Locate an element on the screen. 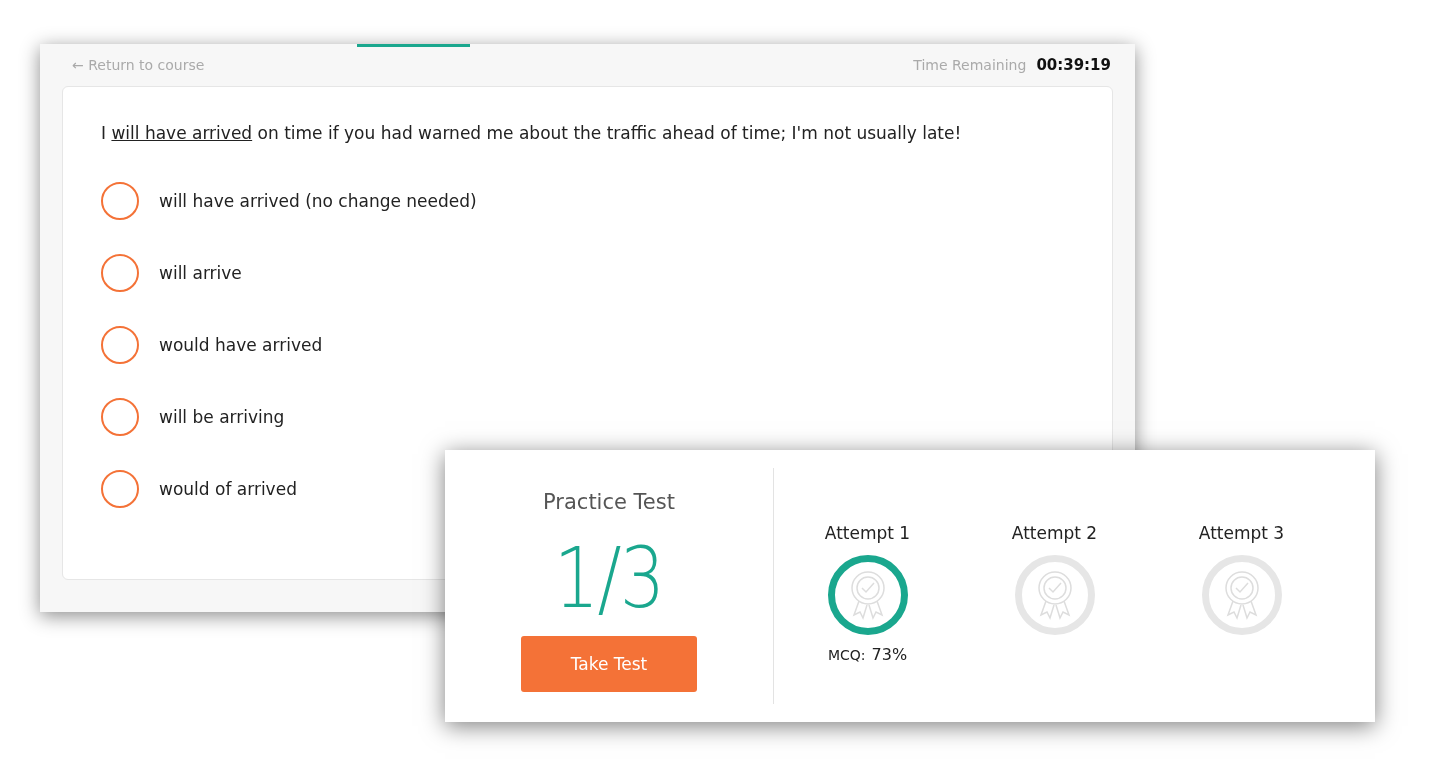  option-label: will arrive is located at coordinates (200, 273).